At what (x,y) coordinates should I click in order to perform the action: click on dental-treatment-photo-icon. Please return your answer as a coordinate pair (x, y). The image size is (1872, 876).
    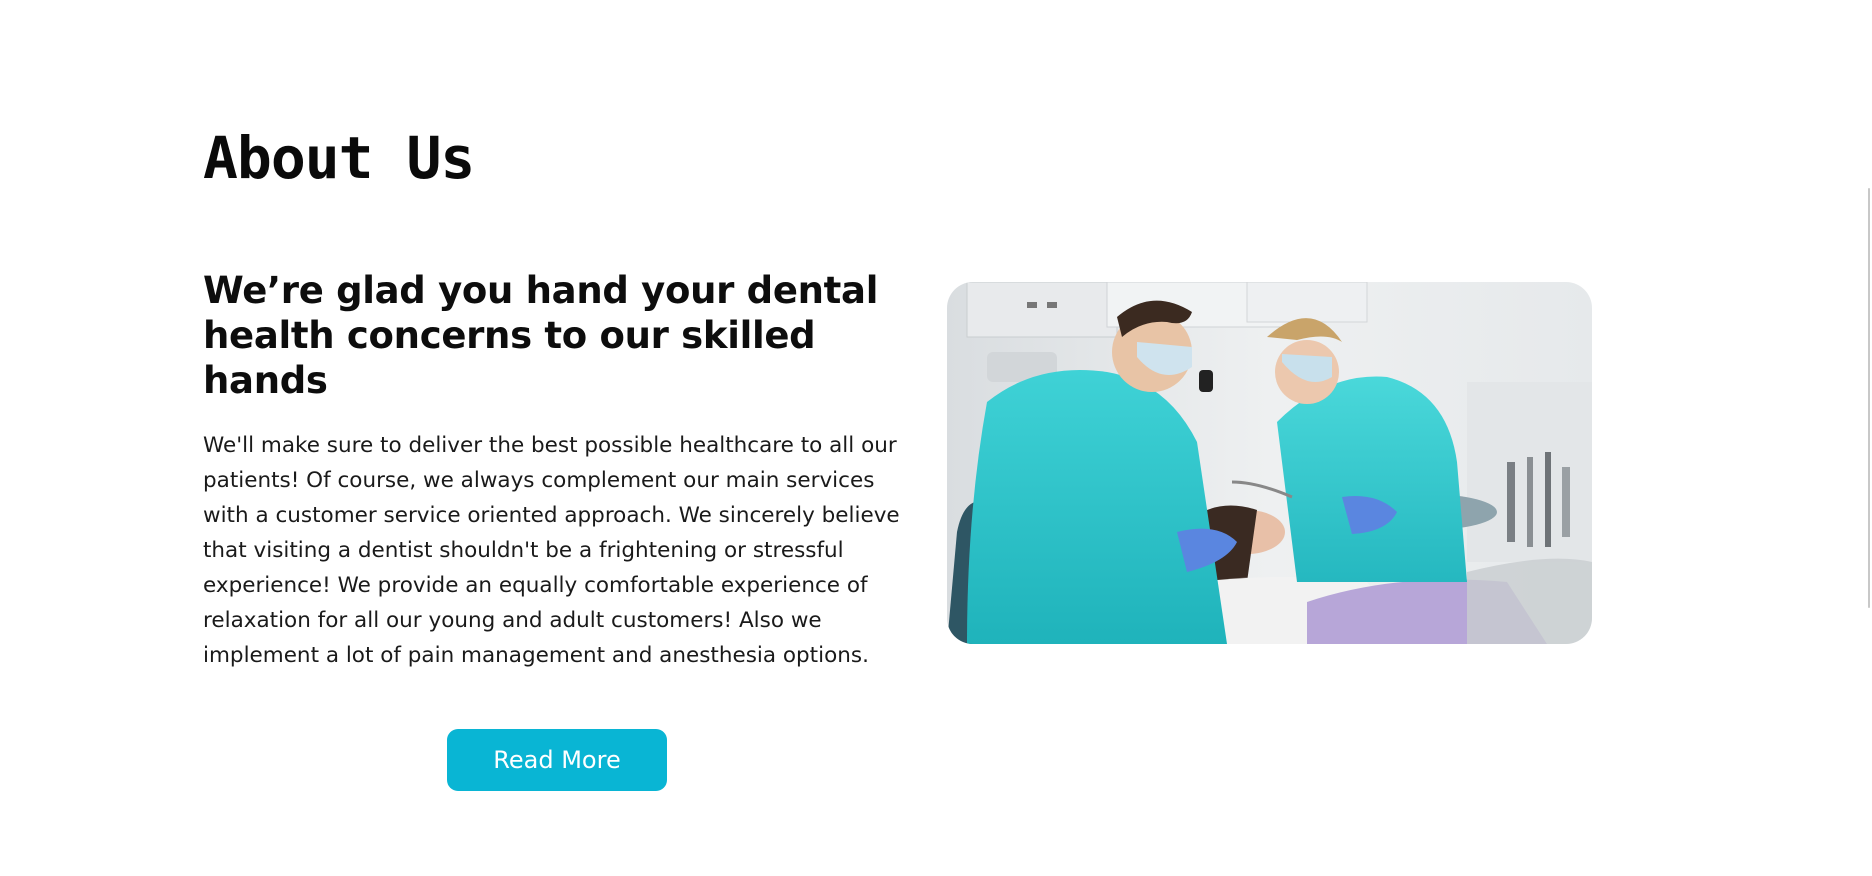
    Looking at the image, I should click on (1269, 463).